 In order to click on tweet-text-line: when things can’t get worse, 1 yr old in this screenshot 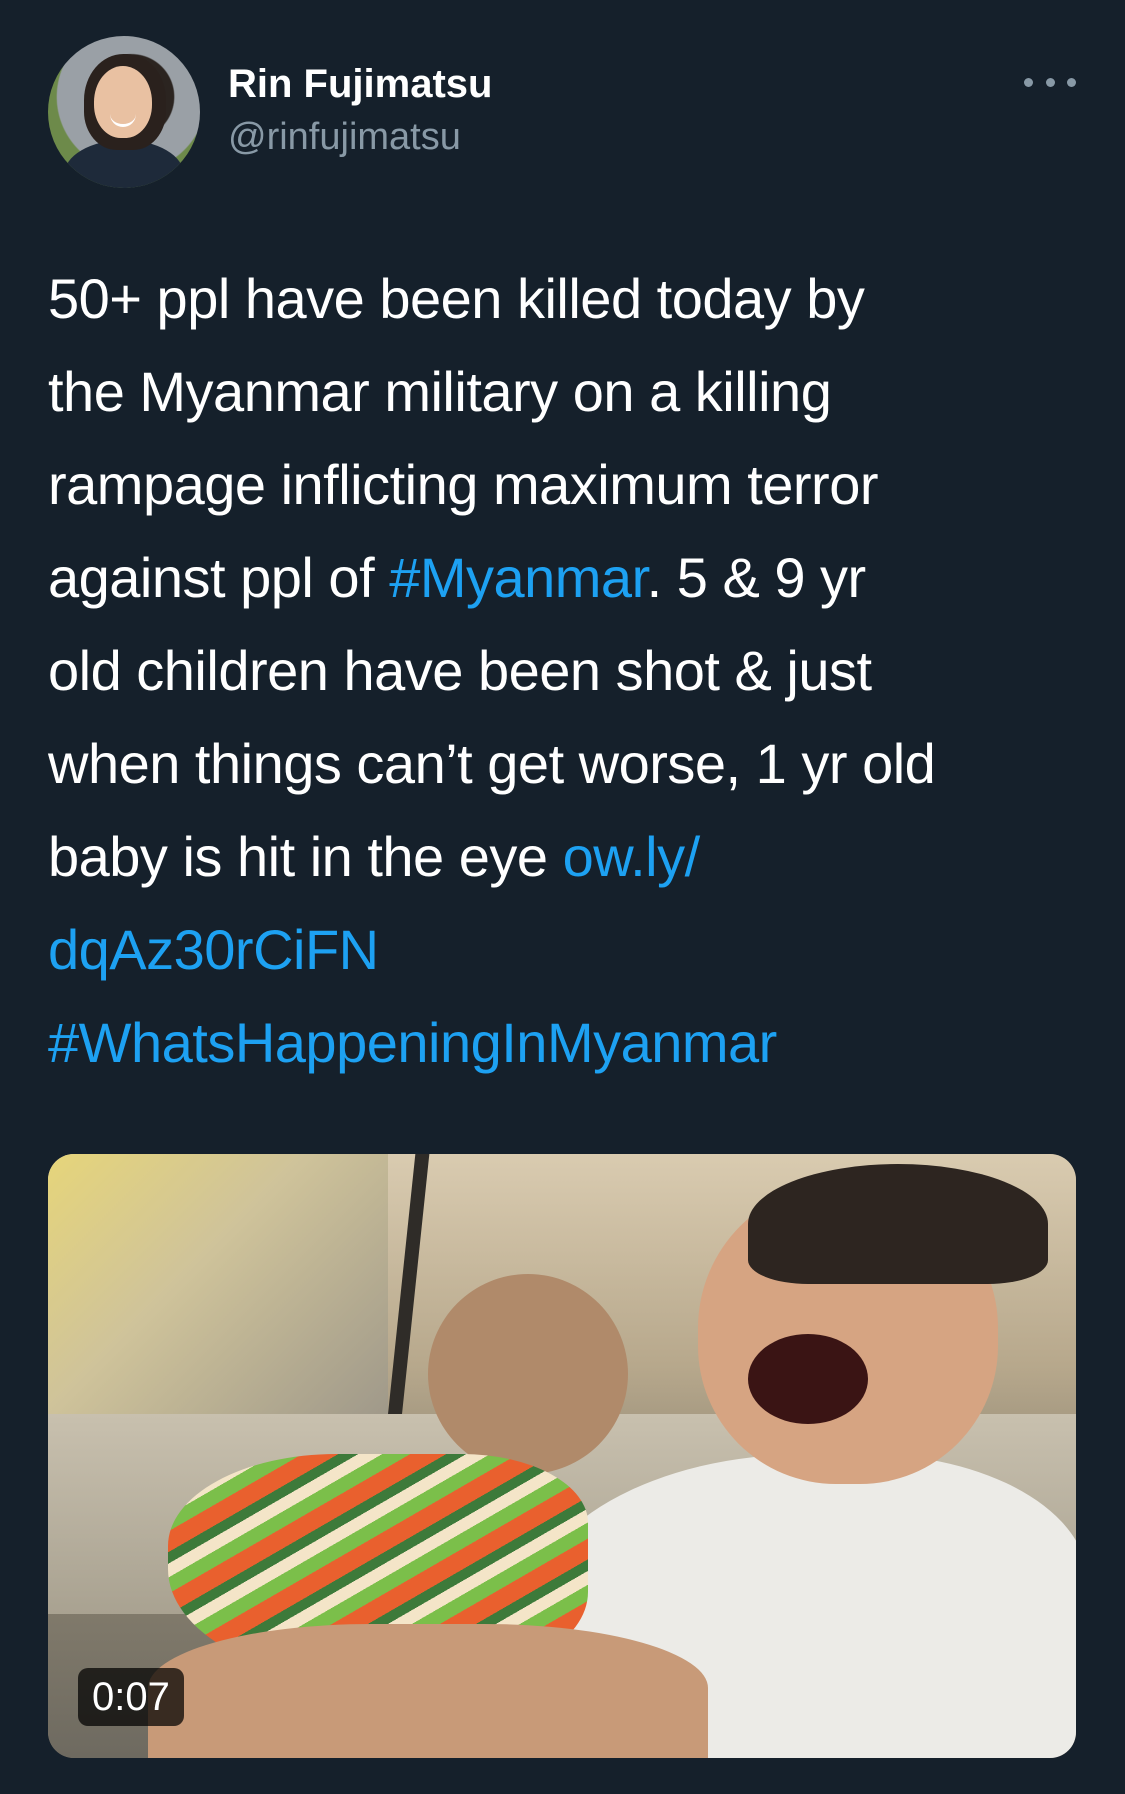, I will do `click(568, 763)`.